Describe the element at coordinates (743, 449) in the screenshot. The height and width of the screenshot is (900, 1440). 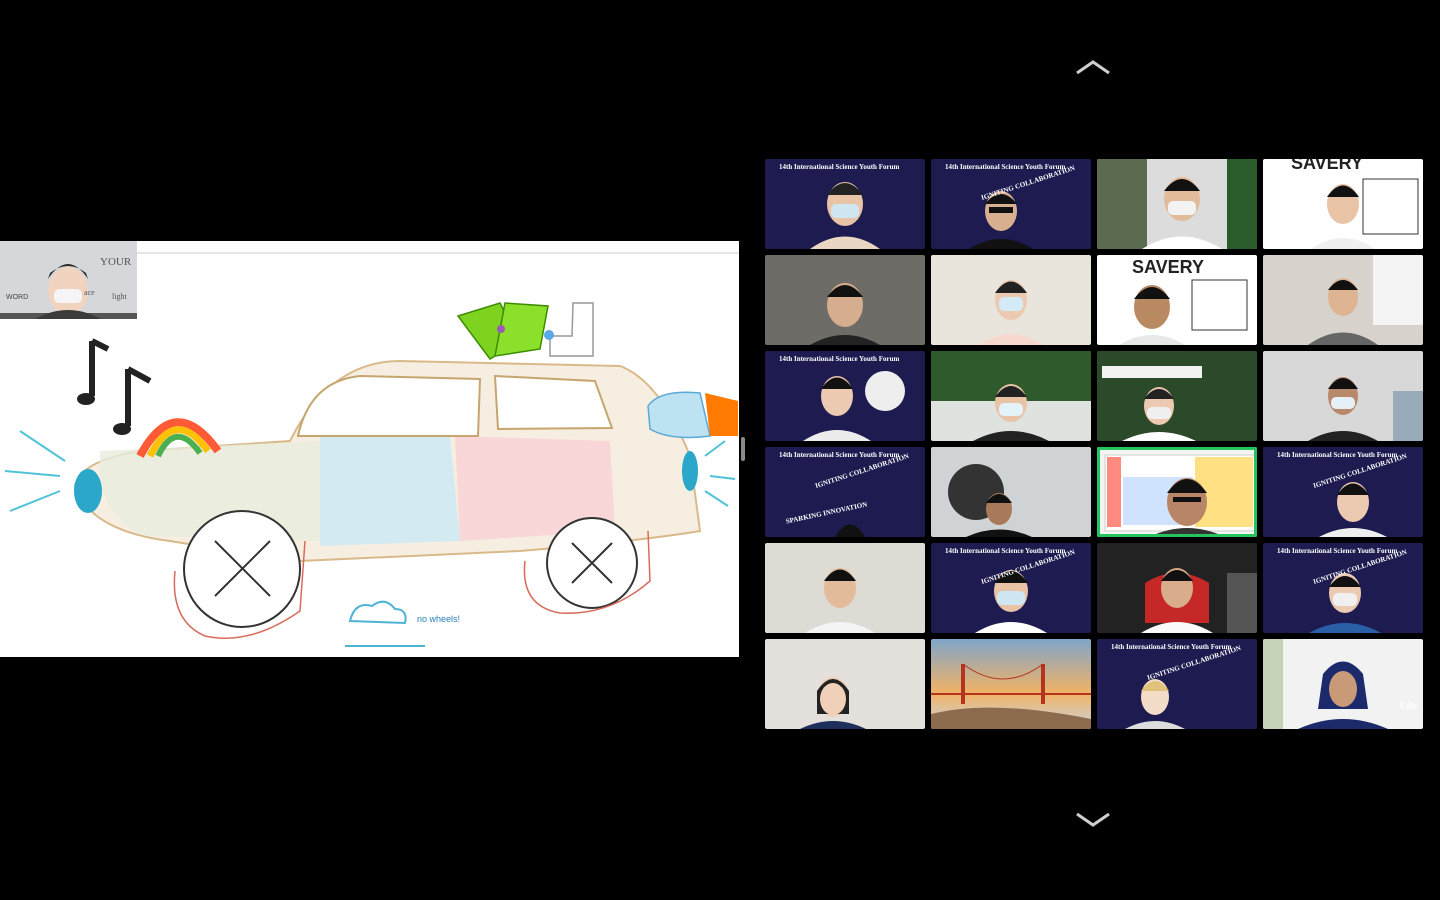
I see `split-view-resize-handle` at that location.